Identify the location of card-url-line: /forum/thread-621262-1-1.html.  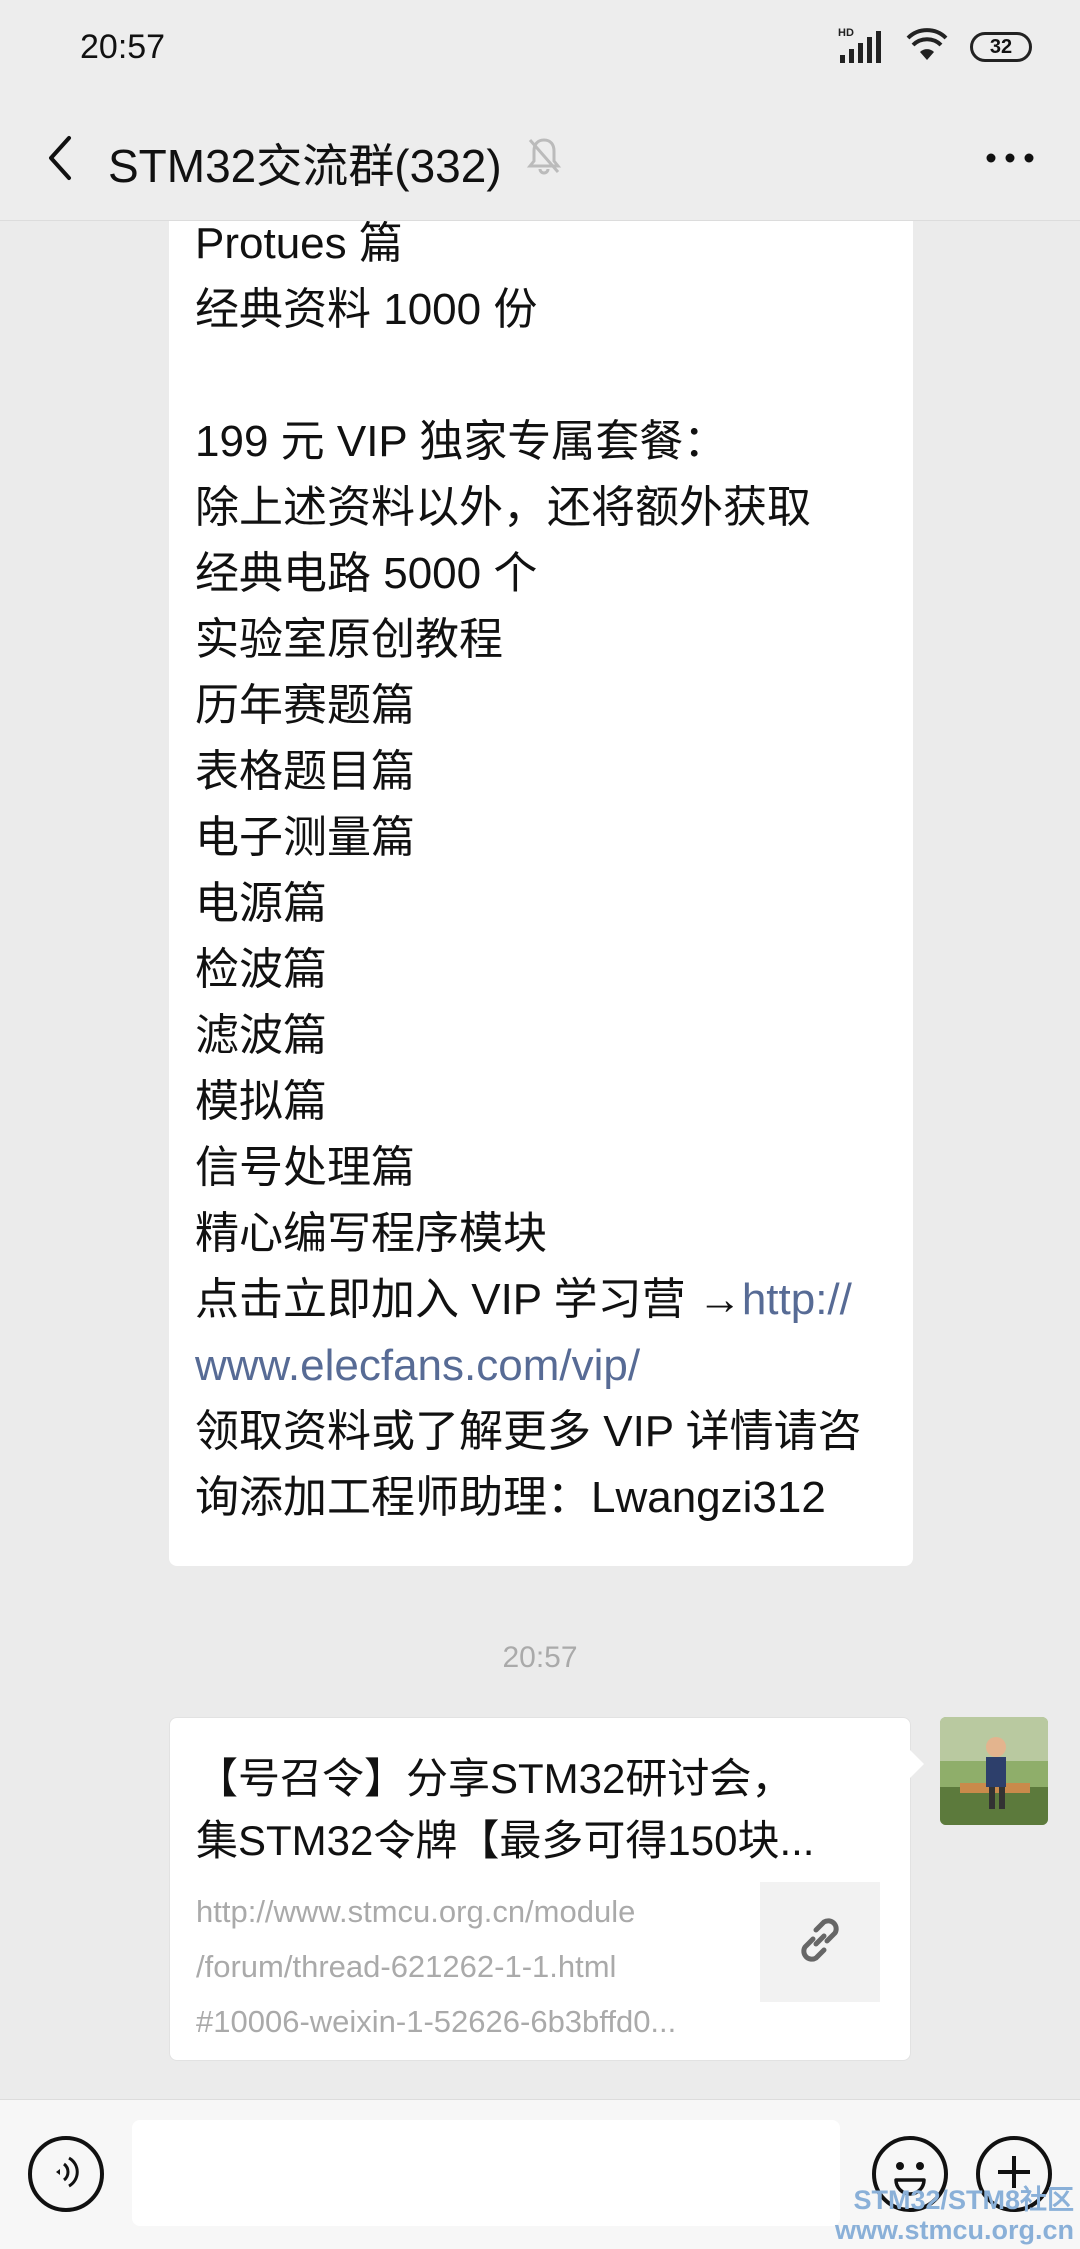
(406, 1966).